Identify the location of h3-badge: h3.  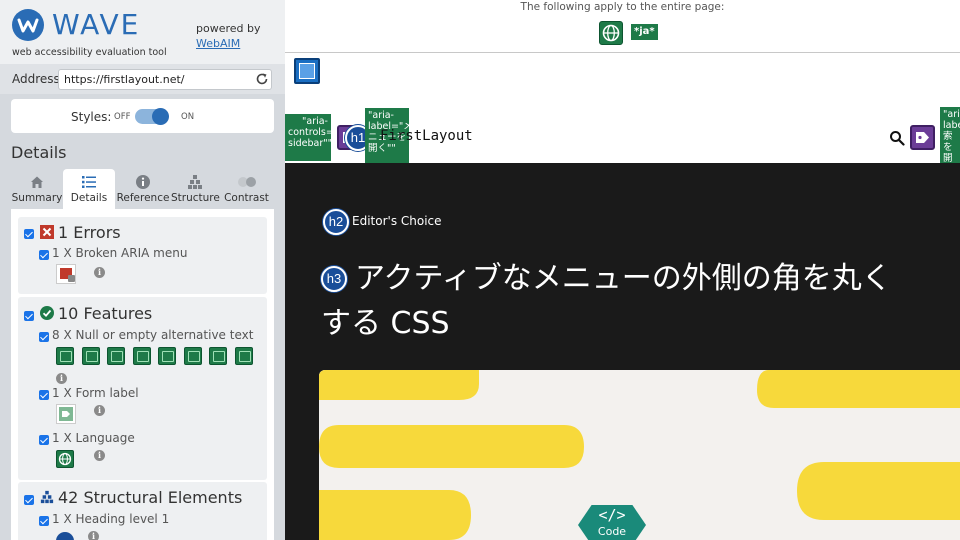
(334, 279).